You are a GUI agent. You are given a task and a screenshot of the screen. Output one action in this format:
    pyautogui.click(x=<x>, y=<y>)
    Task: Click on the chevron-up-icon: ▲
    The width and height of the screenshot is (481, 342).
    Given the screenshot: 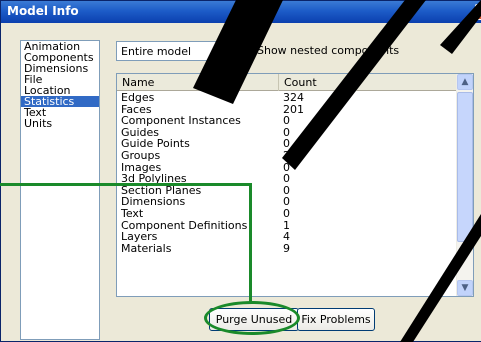 What is the action you would take?
    pyautogui.click(x=465, y=82)
    